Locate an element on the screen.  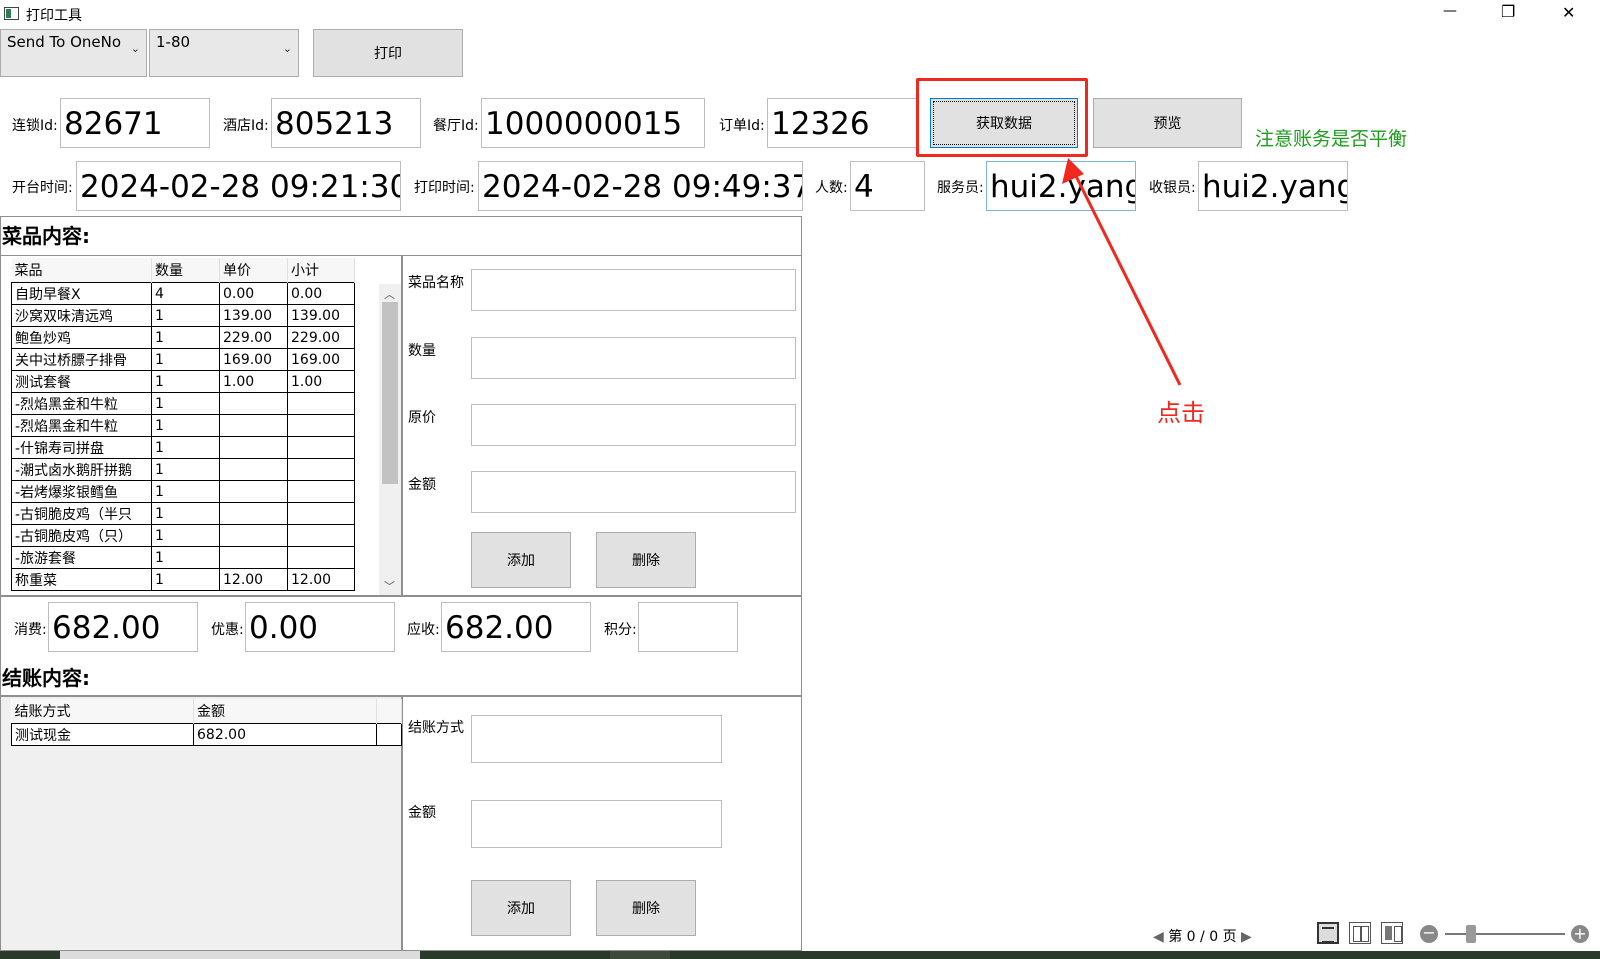
table-row: -什锦寿司拼盘 1 is located at coordinates (183, 447).